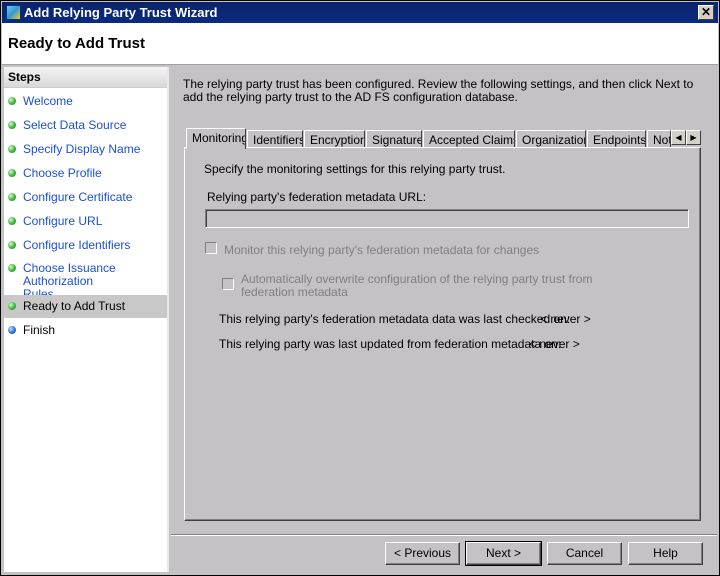  What do you see at coordinates (121, 12) in the screenshot?
I see `window-title: Add Relying Party Trust Wizard` at bounding box center [121, 12].